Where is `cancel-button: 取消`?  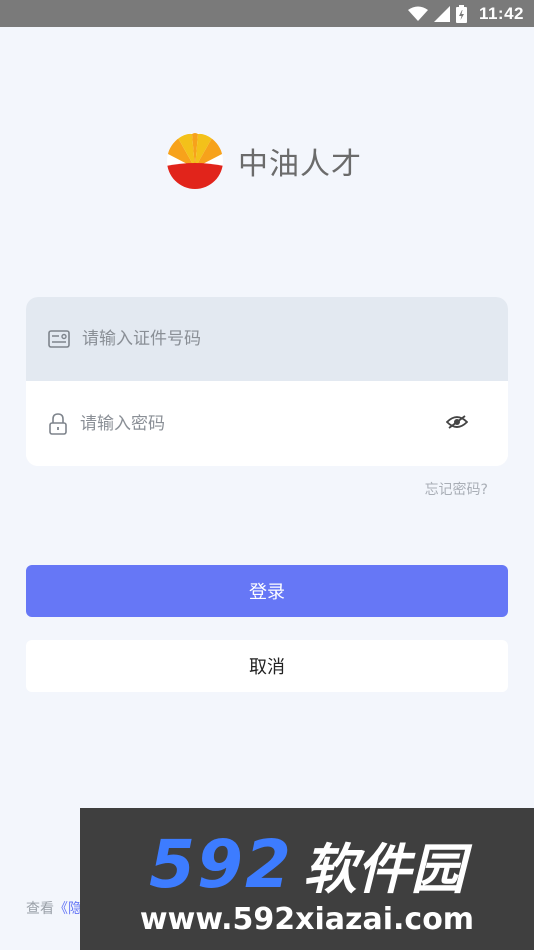
cancel-button: 取消 is located at coordinates (267, 666).